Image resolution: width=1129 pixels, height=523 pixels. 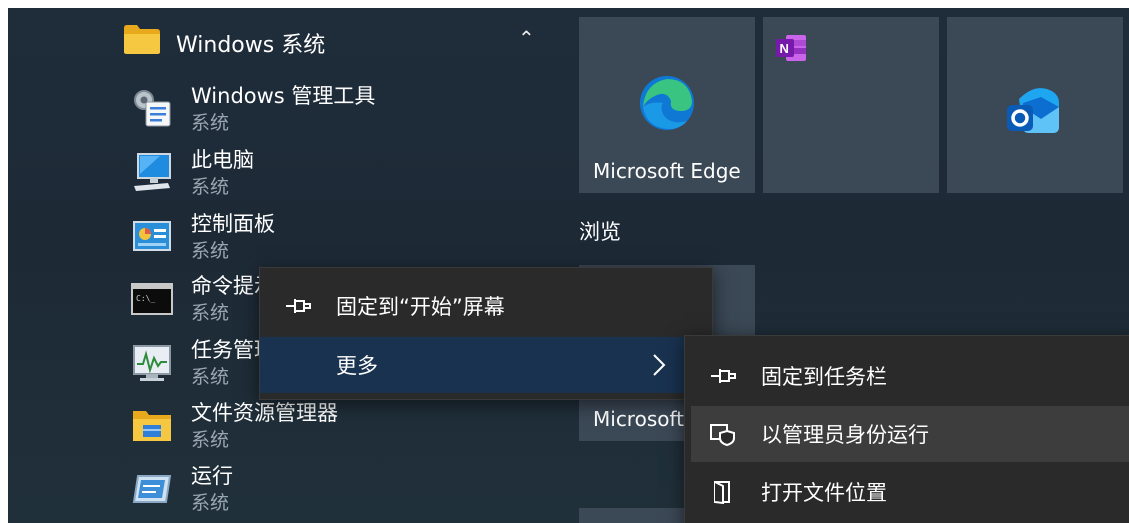 I want to click on tile-microsoft-edge: Microsoft Edge, so click(x=667, y=105).